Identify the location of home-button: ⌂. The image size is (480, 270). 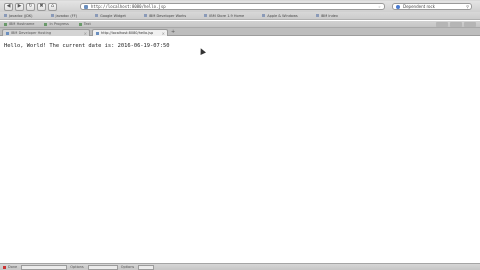
(52, 6).